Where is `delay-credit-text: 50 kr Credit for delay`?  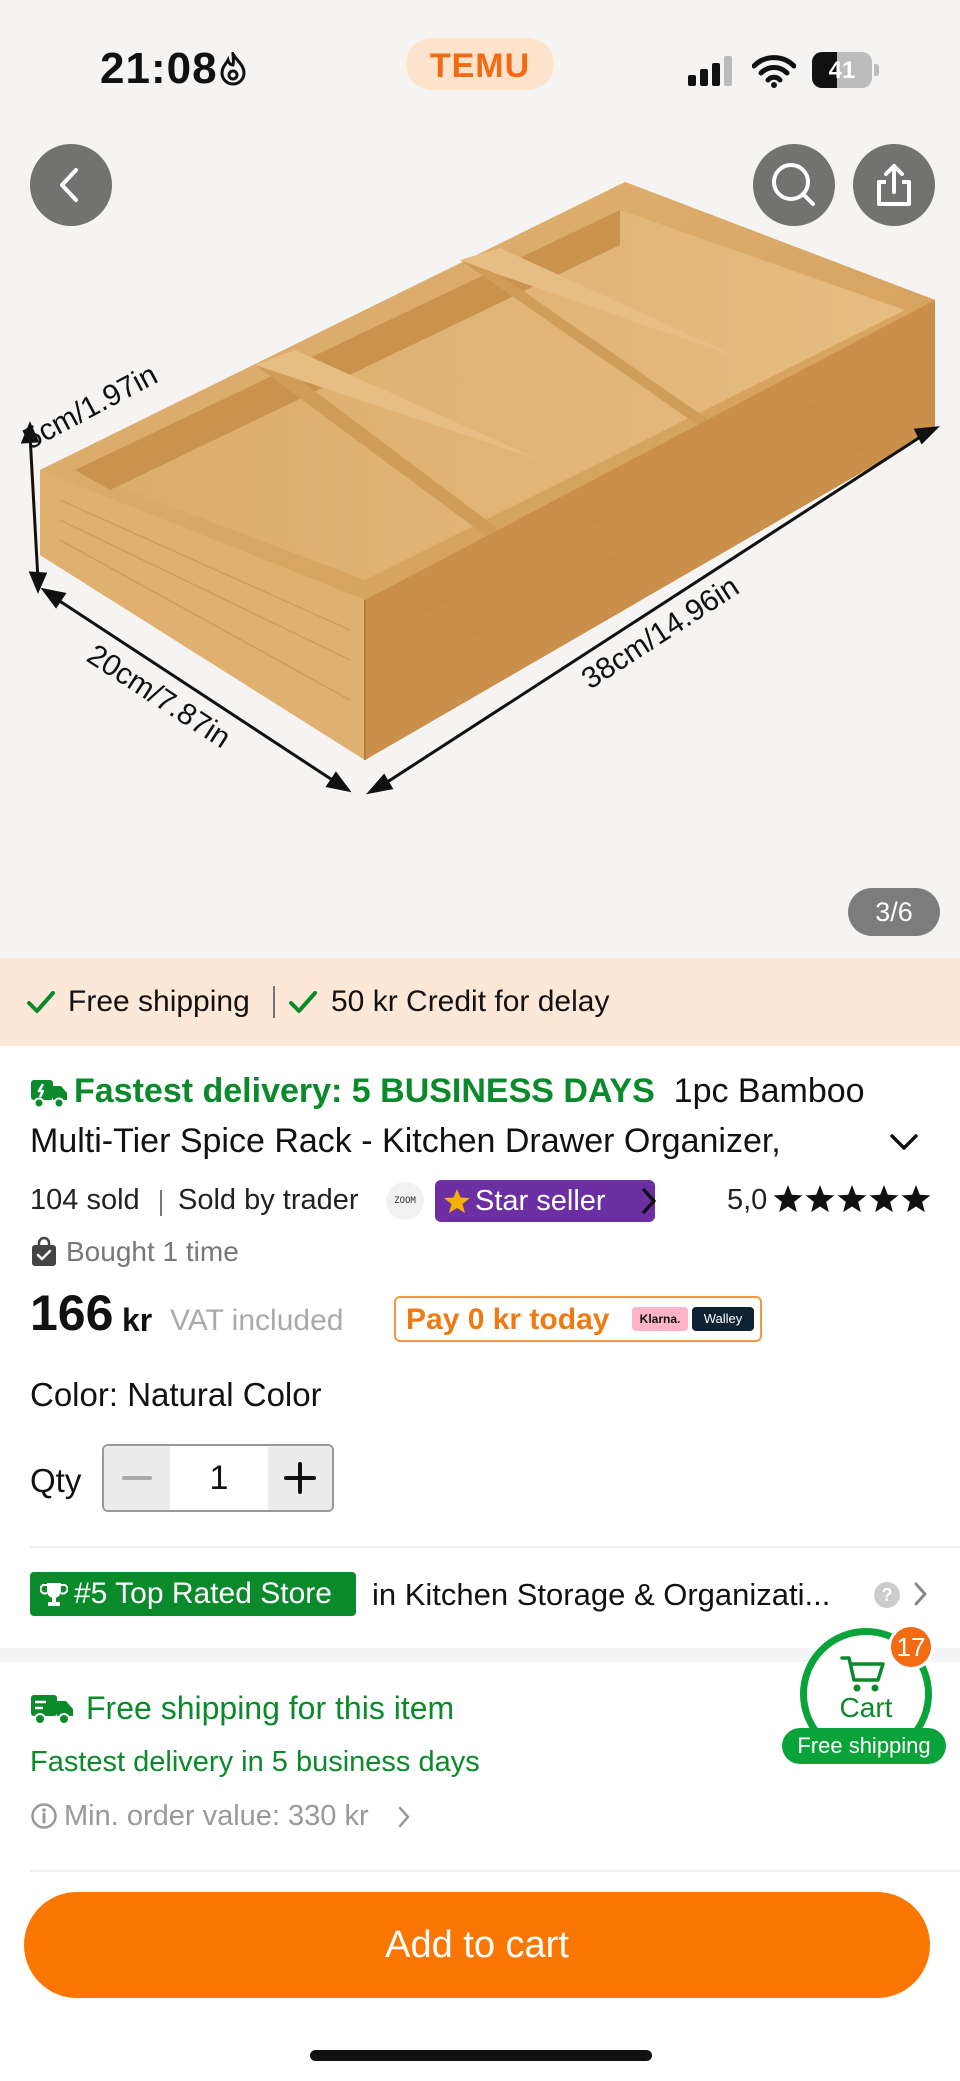 delay-credit-text: 50 kr Credit for delay is located at coordinates (470, 1001).